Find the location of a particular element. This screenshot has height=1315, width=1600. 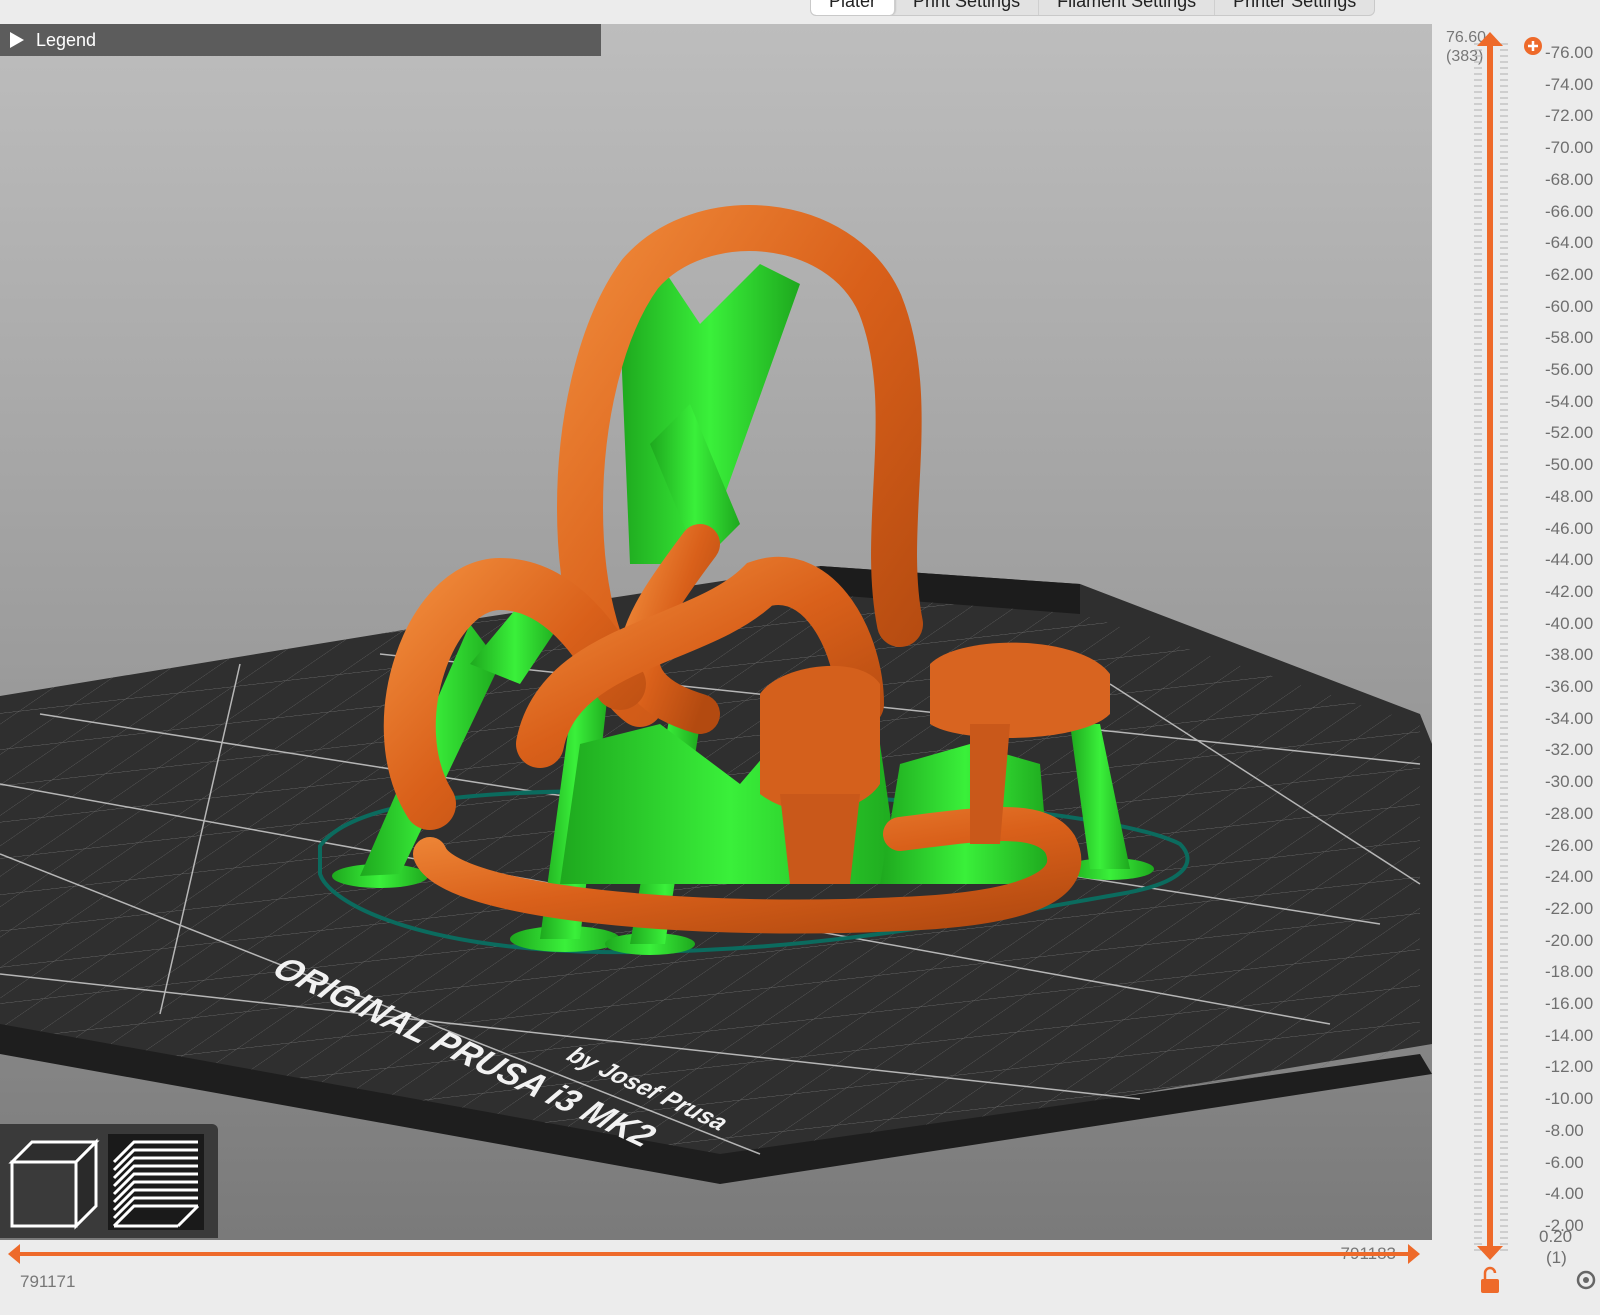

upper-thumb-icon is located at coordinates (1490, 39).